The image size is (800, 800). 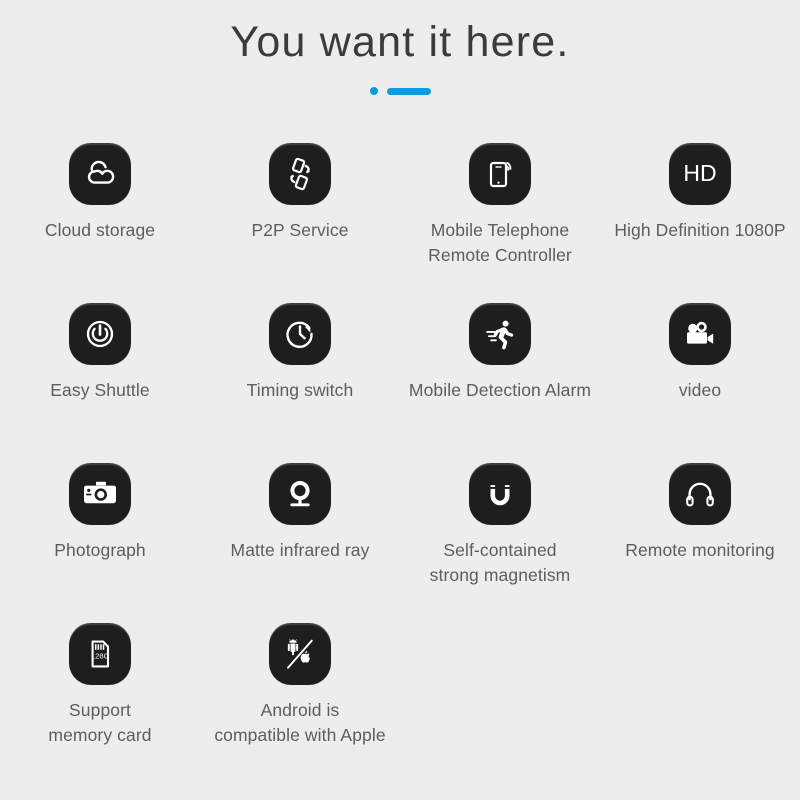 What do you see at coordinates (500, 562) in the screenshot?
I see `feature-label: Self-contained strong magnetism` at bounding box center [500, 562].